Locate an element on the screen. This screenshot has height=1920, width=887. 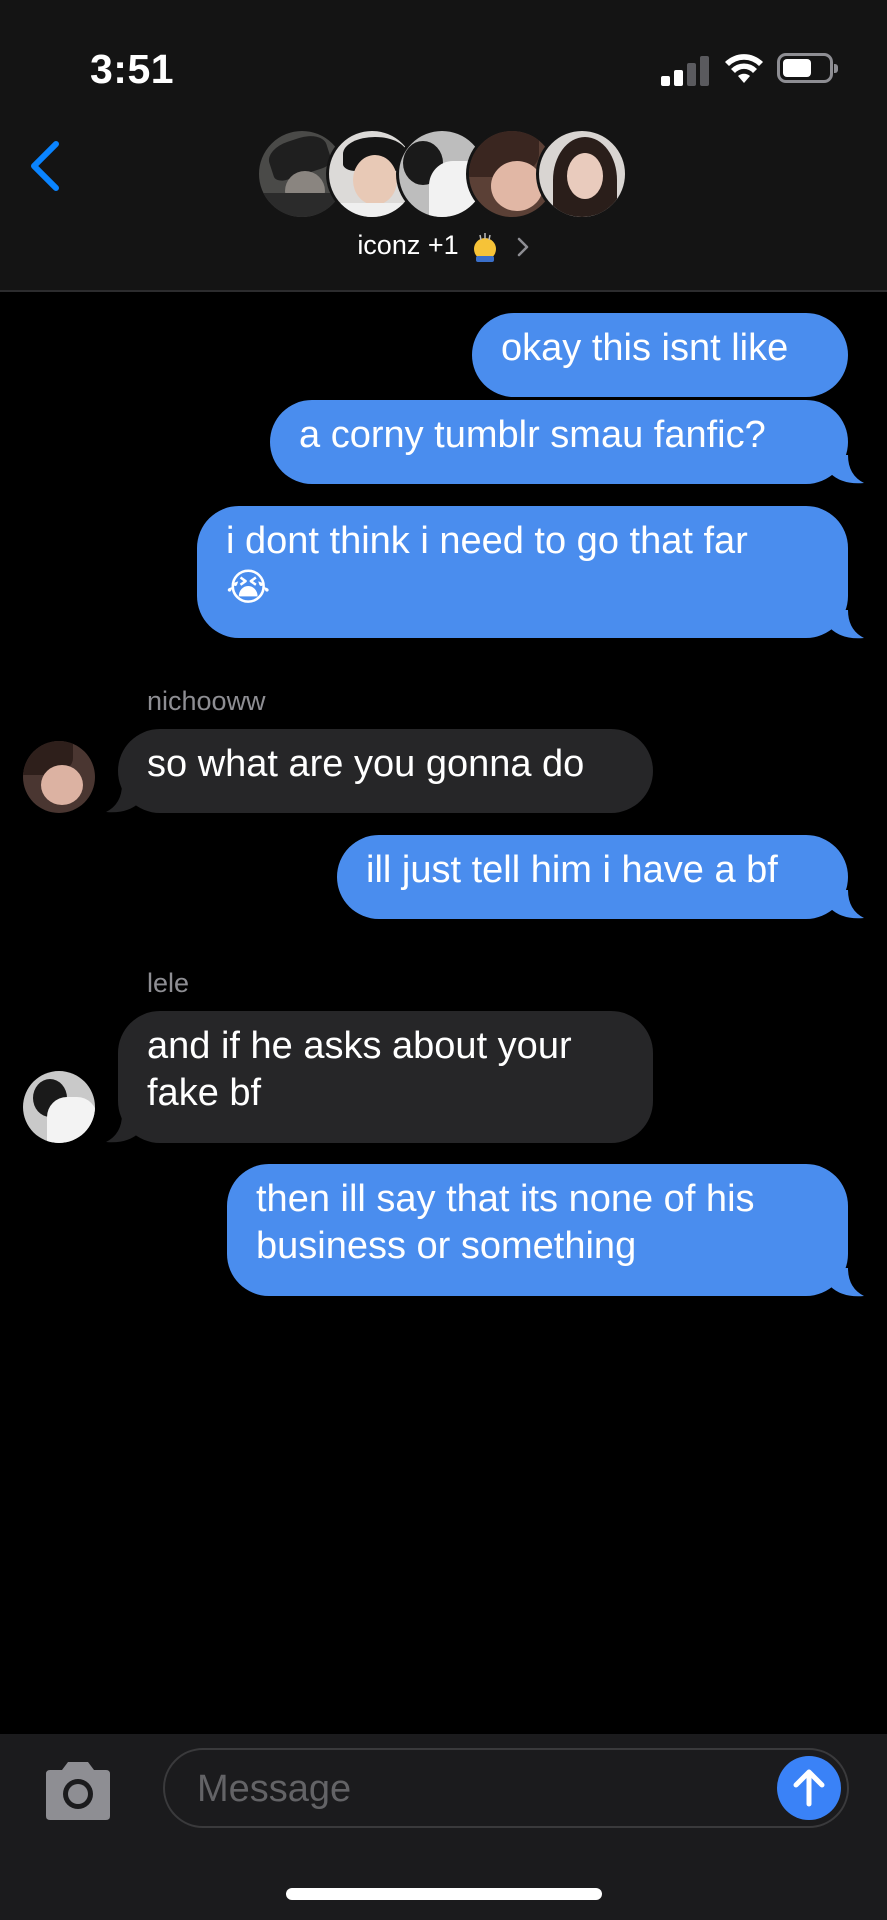
chevron-right-icon is located at coordinates (522, 247).